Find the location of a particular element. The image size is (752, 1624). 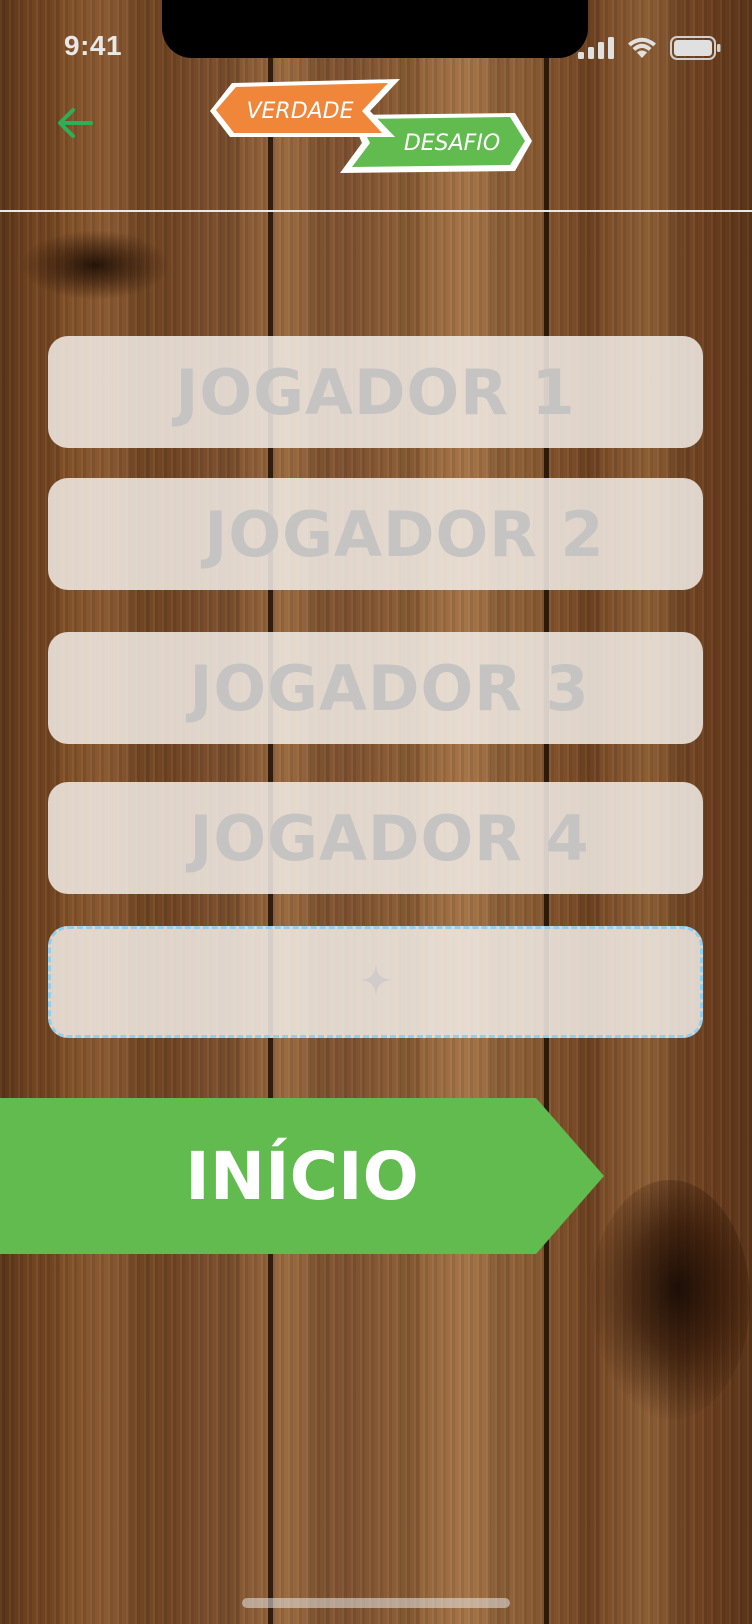

player-3-input is located at coordinates (375, 688).